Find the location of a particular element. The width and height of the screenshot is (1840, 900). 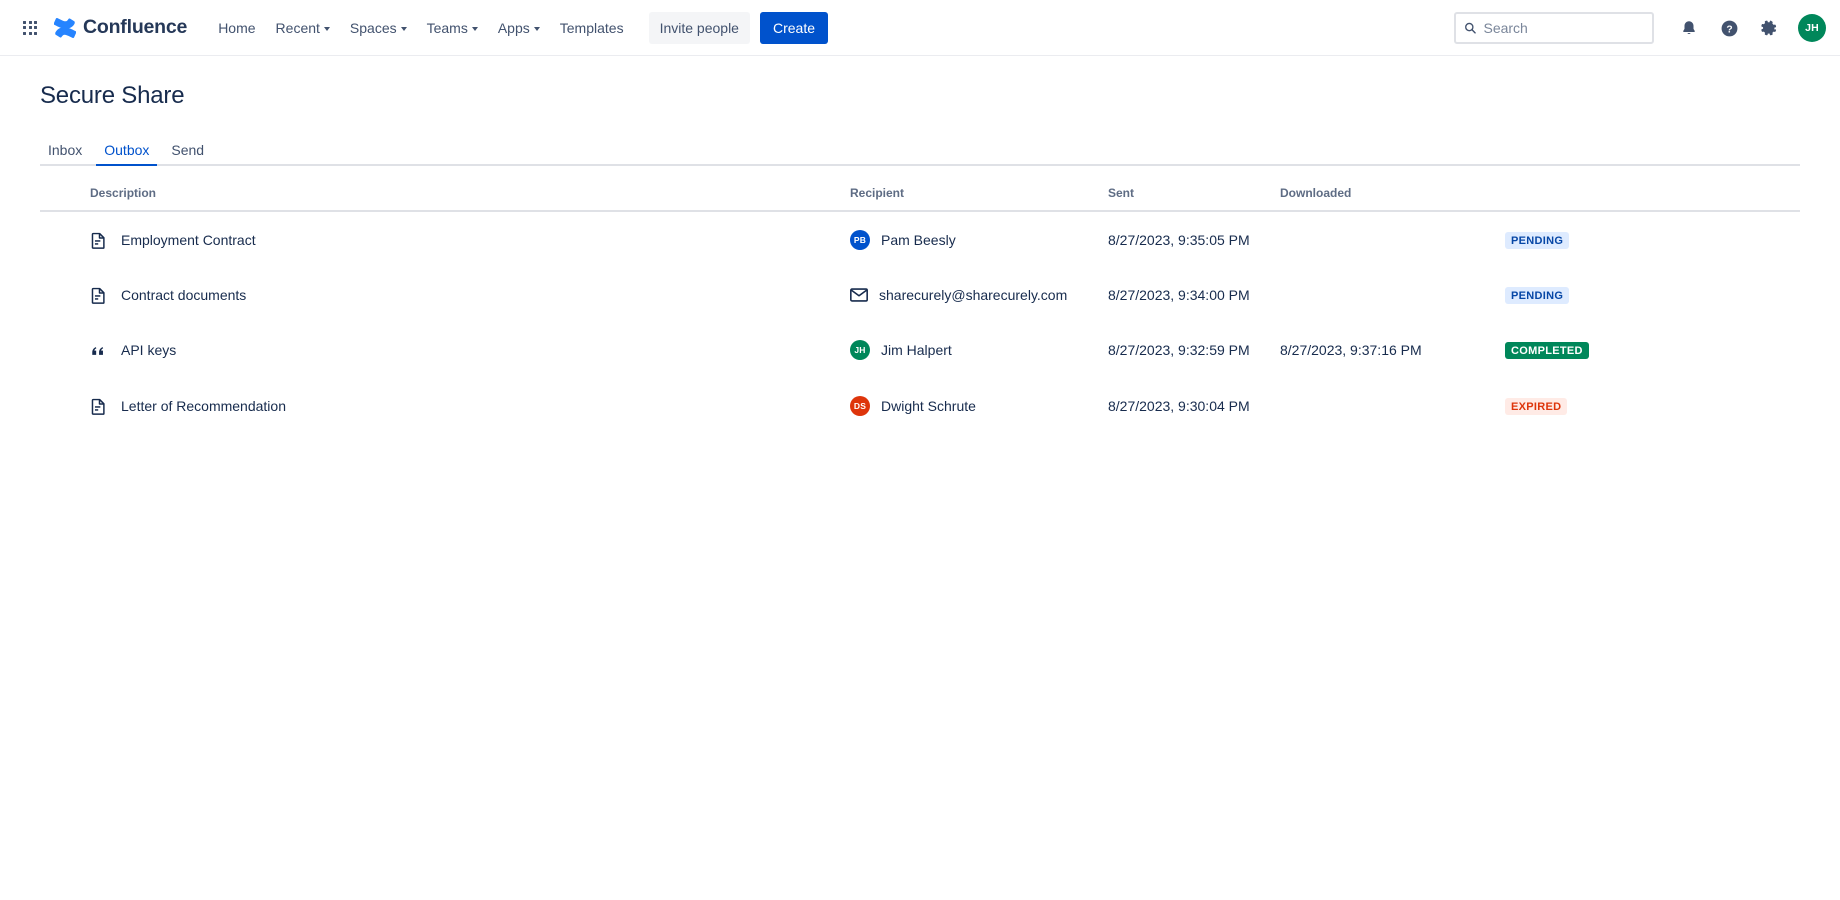

recipient: DS Dwight Schrute is located at coordinates (979, 406).